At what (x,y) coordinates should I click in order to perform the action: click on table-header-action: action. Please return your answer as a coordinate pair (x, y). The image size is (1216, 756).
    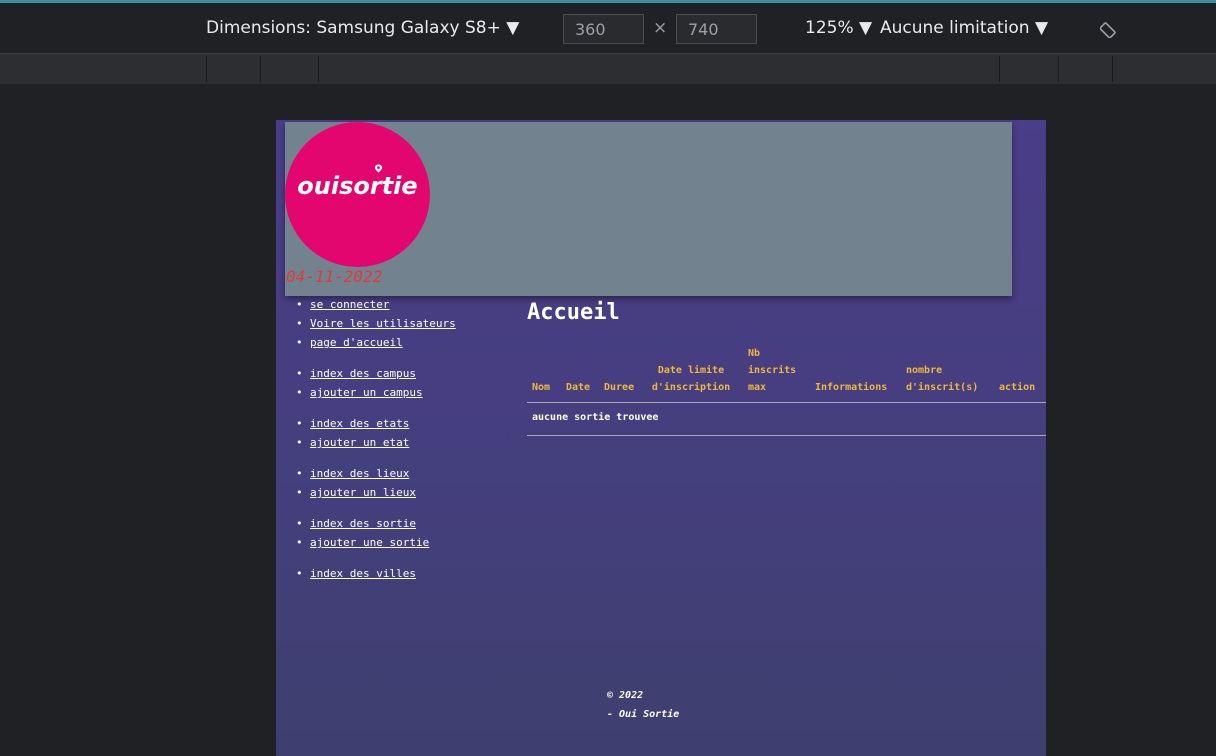
    Looking at the image, I should click on (1017, 387).